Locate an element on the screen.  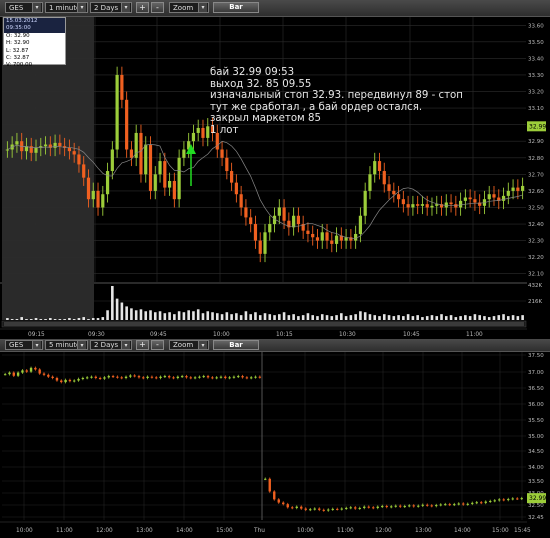
y-tick-label: 33.60 is located at coordinates (536, 26).